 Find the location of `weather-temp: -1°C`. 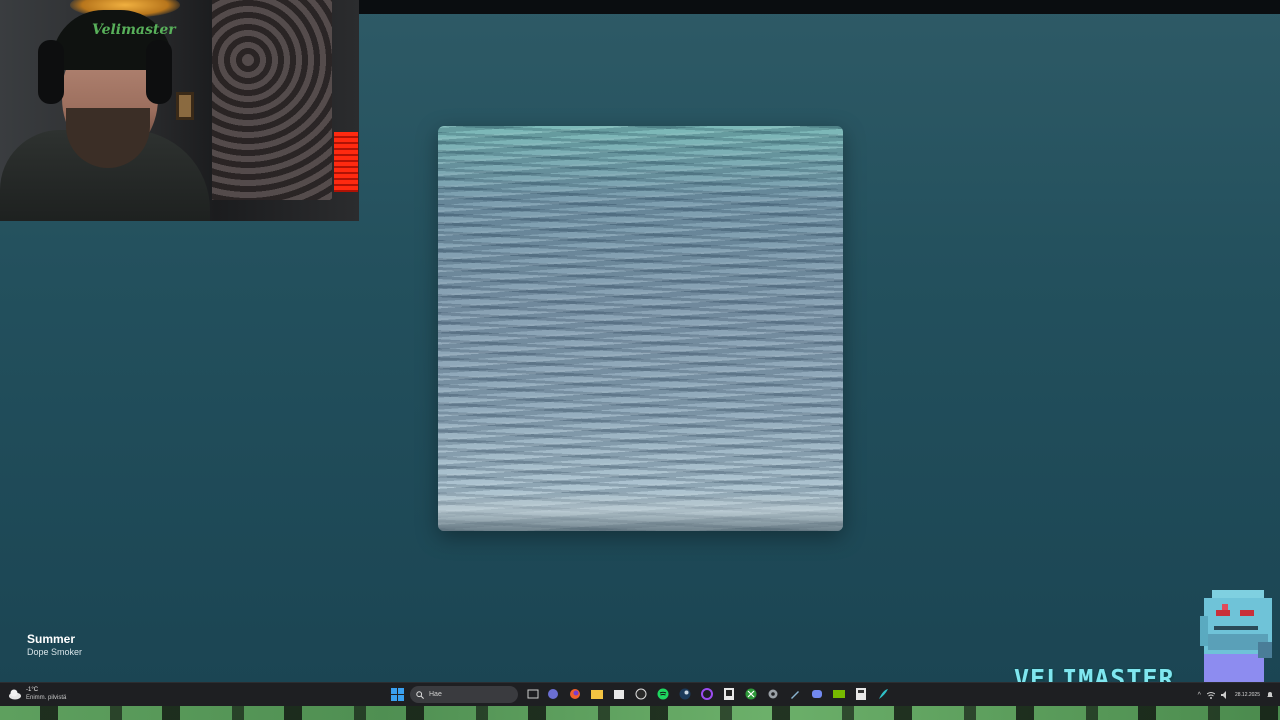

weather-temp: -1°C is located at coordinates (32, 690).